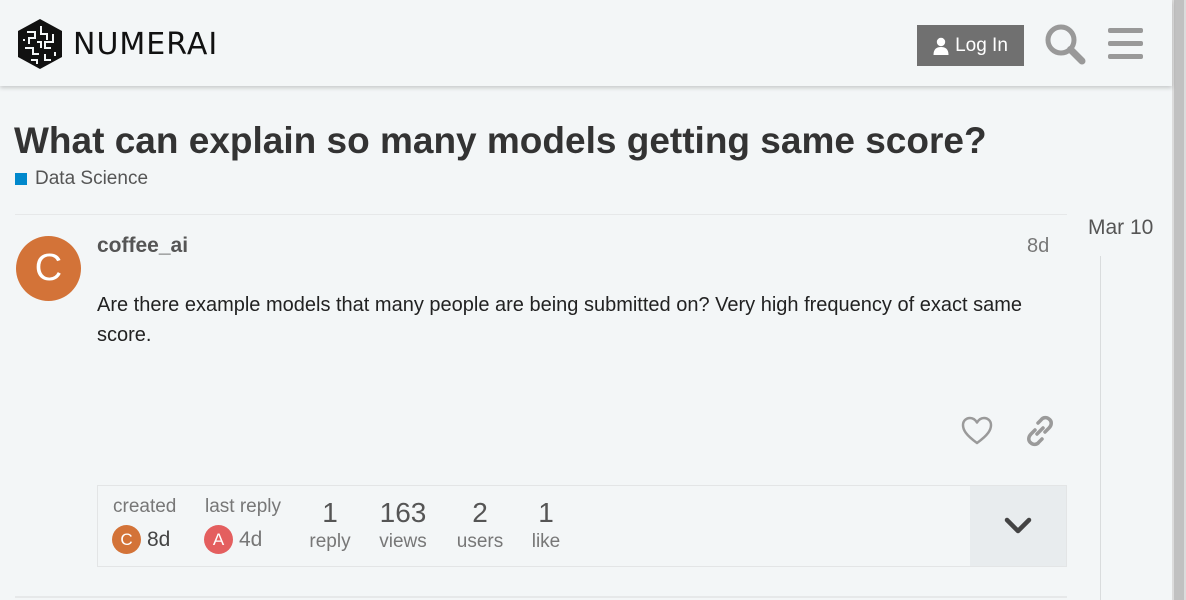 The image size is (1186, 600). What do you see at coordinates (541, 597) in the screenshot?
I see `post-divider-bottom` at bounding box center [541, 597].